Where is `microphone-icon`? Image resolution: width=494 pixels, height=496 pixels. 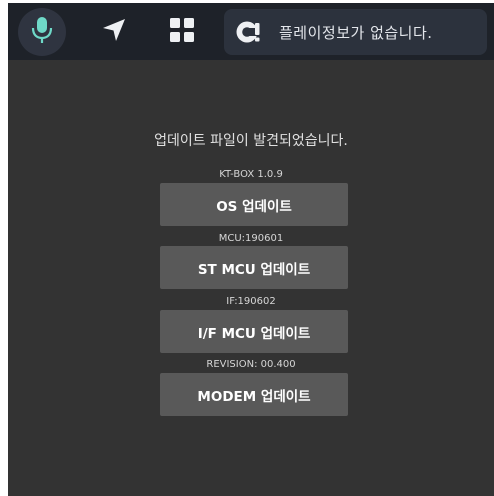 microphone-icon is located at coordinates (42, 32).